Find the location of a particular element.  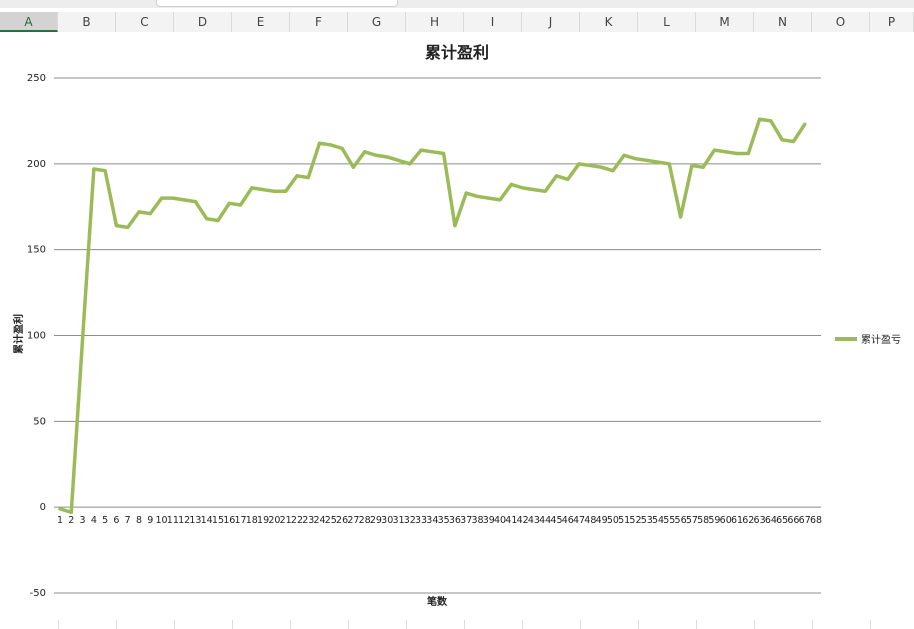

x-tick-label: 14 is located at coordinates (207, 520).